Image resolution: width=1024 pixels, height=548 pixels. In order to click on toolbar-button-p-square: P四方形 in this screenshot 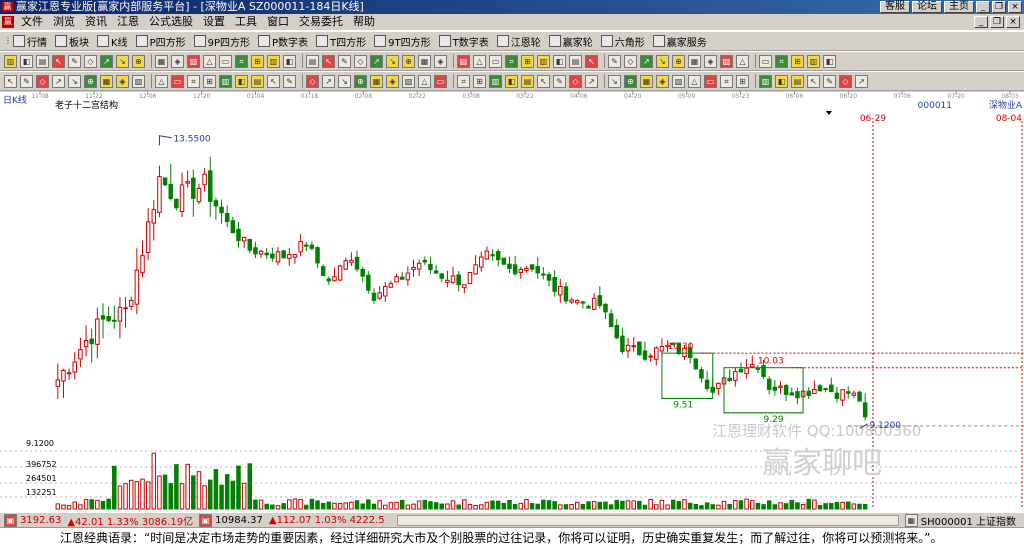, I will do `click(161, 41)`.